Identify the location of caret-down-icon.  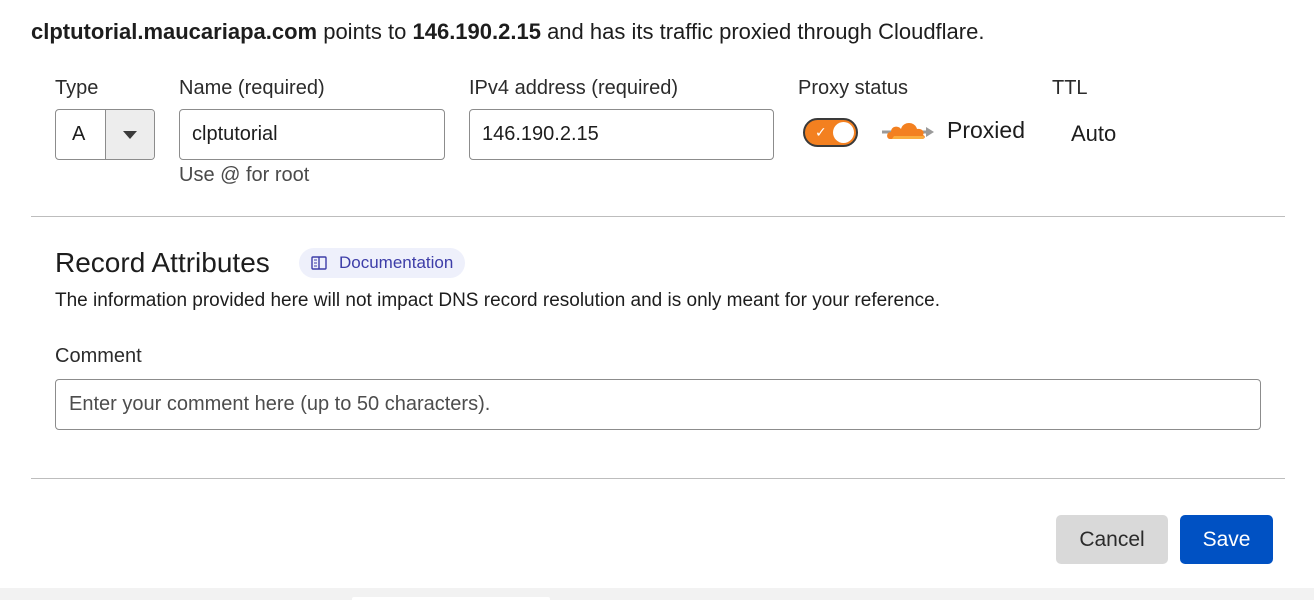
(130, 134).